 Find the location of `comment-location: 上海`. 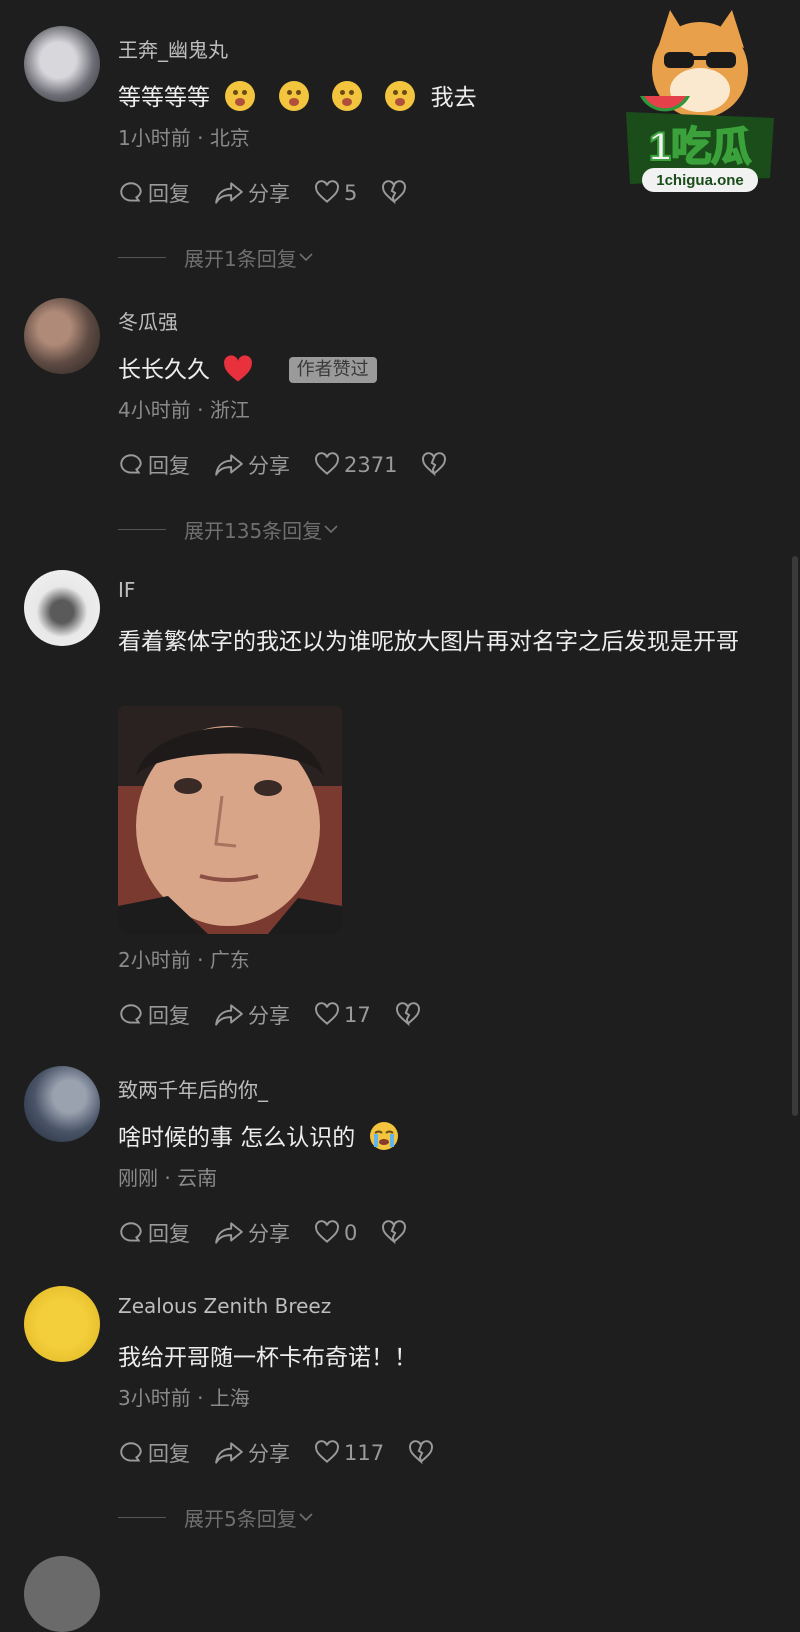

comment-location: 上海 is located at coordinates (229, 1398).